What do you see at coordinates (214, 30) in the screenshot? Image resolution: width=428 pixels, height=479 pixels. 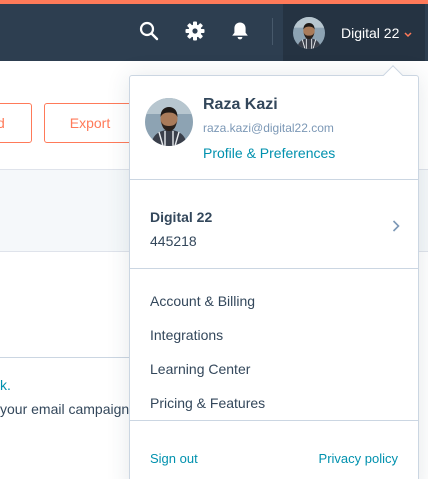 I see `top-nav-bar: Digital 22` at bounding box center [214, 30].